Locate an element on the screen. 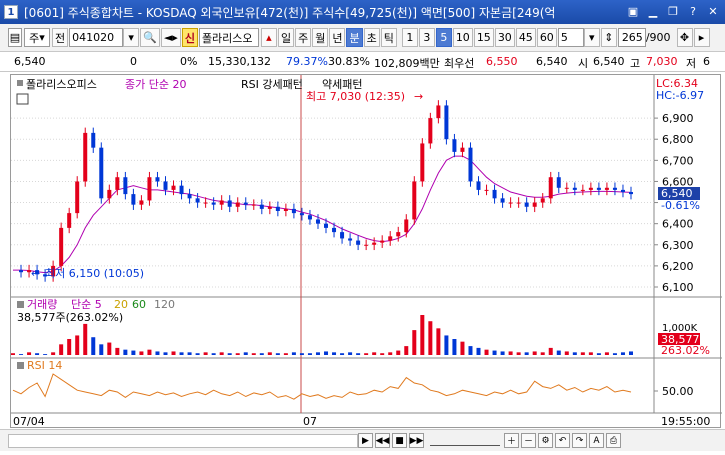  interval-button-3: 10 is located at coordinates (462, 37).